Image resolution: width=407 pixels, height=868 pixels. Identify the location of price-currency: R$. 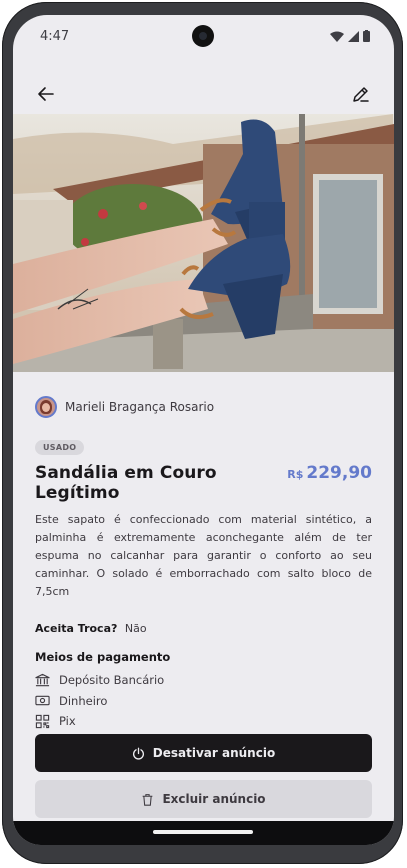
(295, 474).